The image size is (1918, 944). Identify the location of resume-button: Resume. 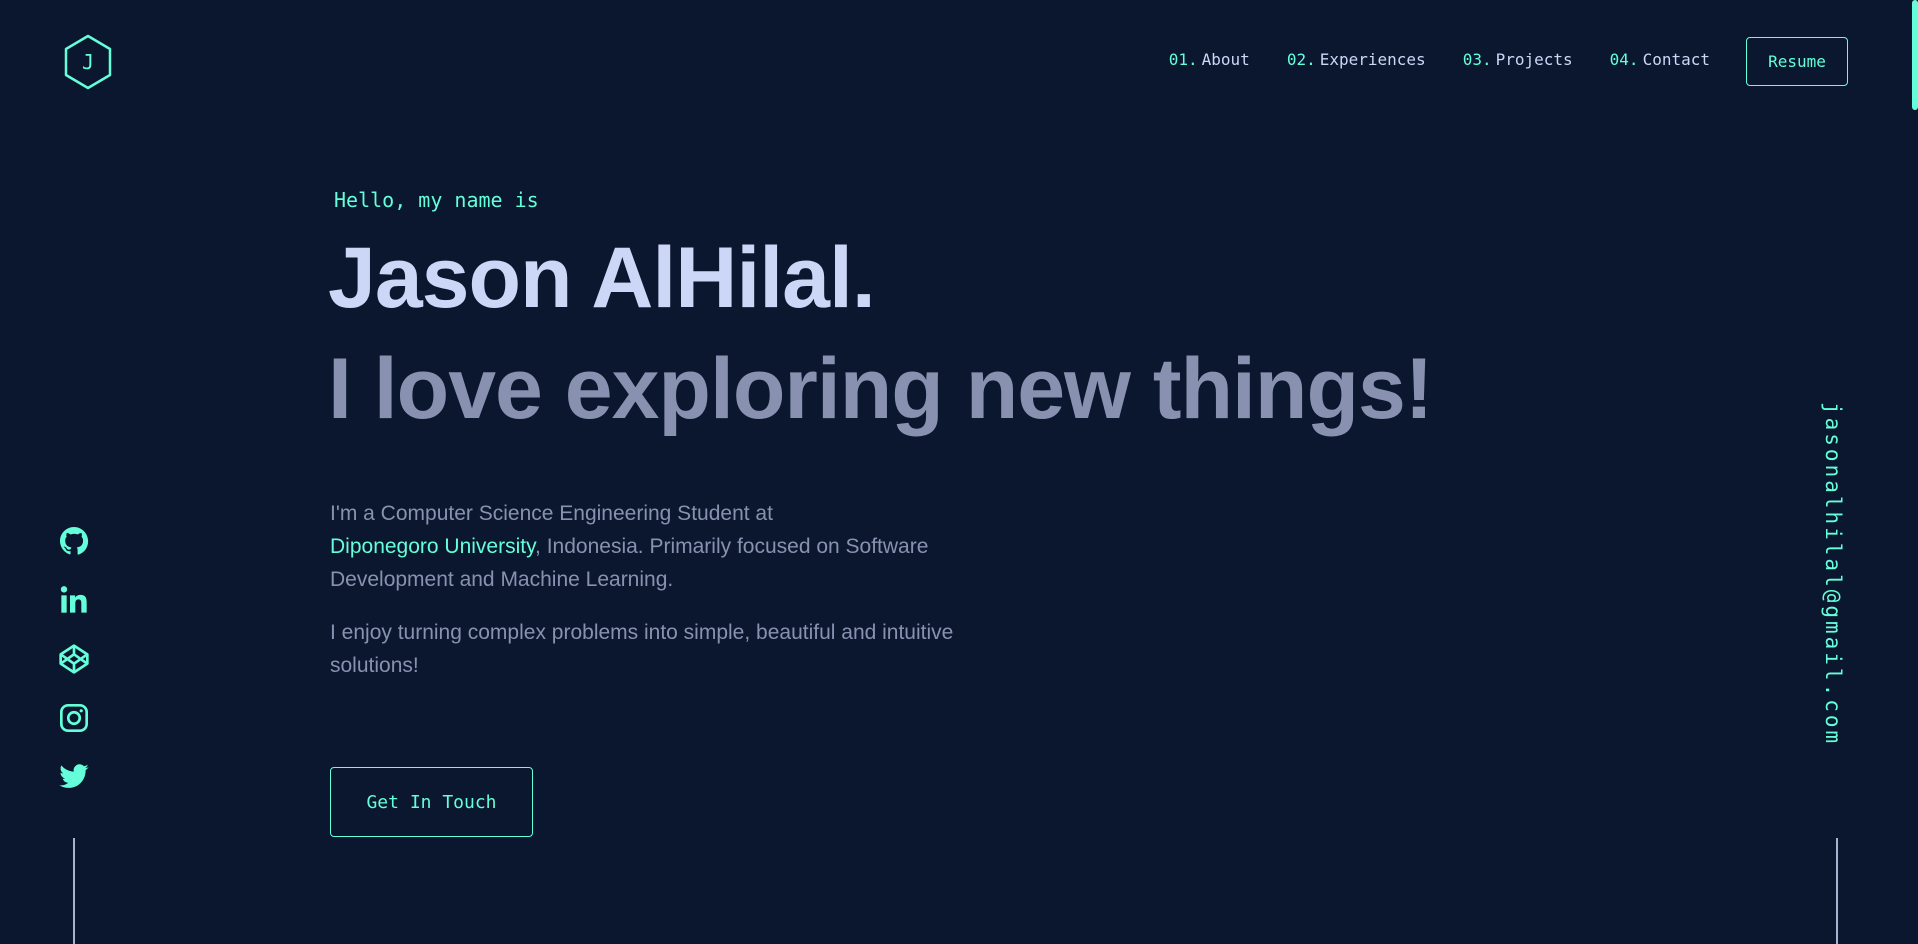
(1797, 61).